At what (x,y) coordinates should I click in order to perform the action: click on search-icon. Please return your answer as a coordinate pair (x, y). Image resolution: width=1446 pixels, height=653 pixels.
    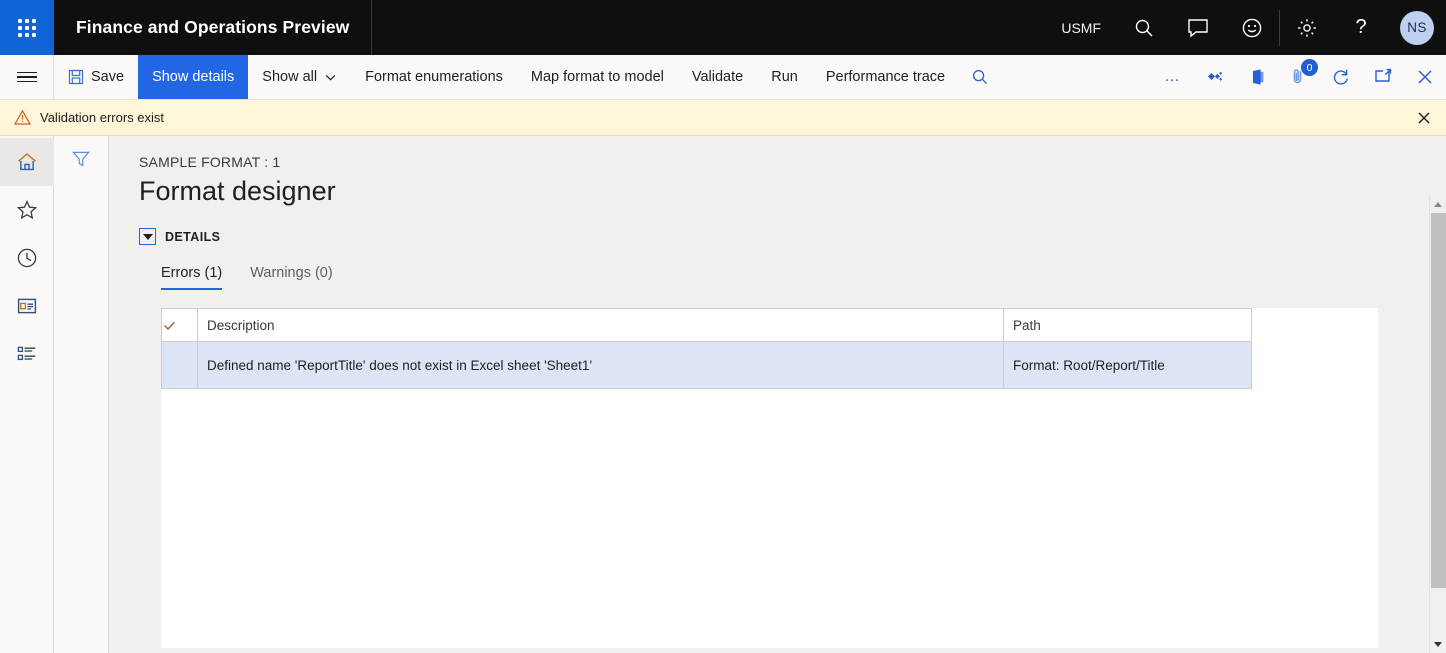
    Looking at the image, I should click on (1144, 27).